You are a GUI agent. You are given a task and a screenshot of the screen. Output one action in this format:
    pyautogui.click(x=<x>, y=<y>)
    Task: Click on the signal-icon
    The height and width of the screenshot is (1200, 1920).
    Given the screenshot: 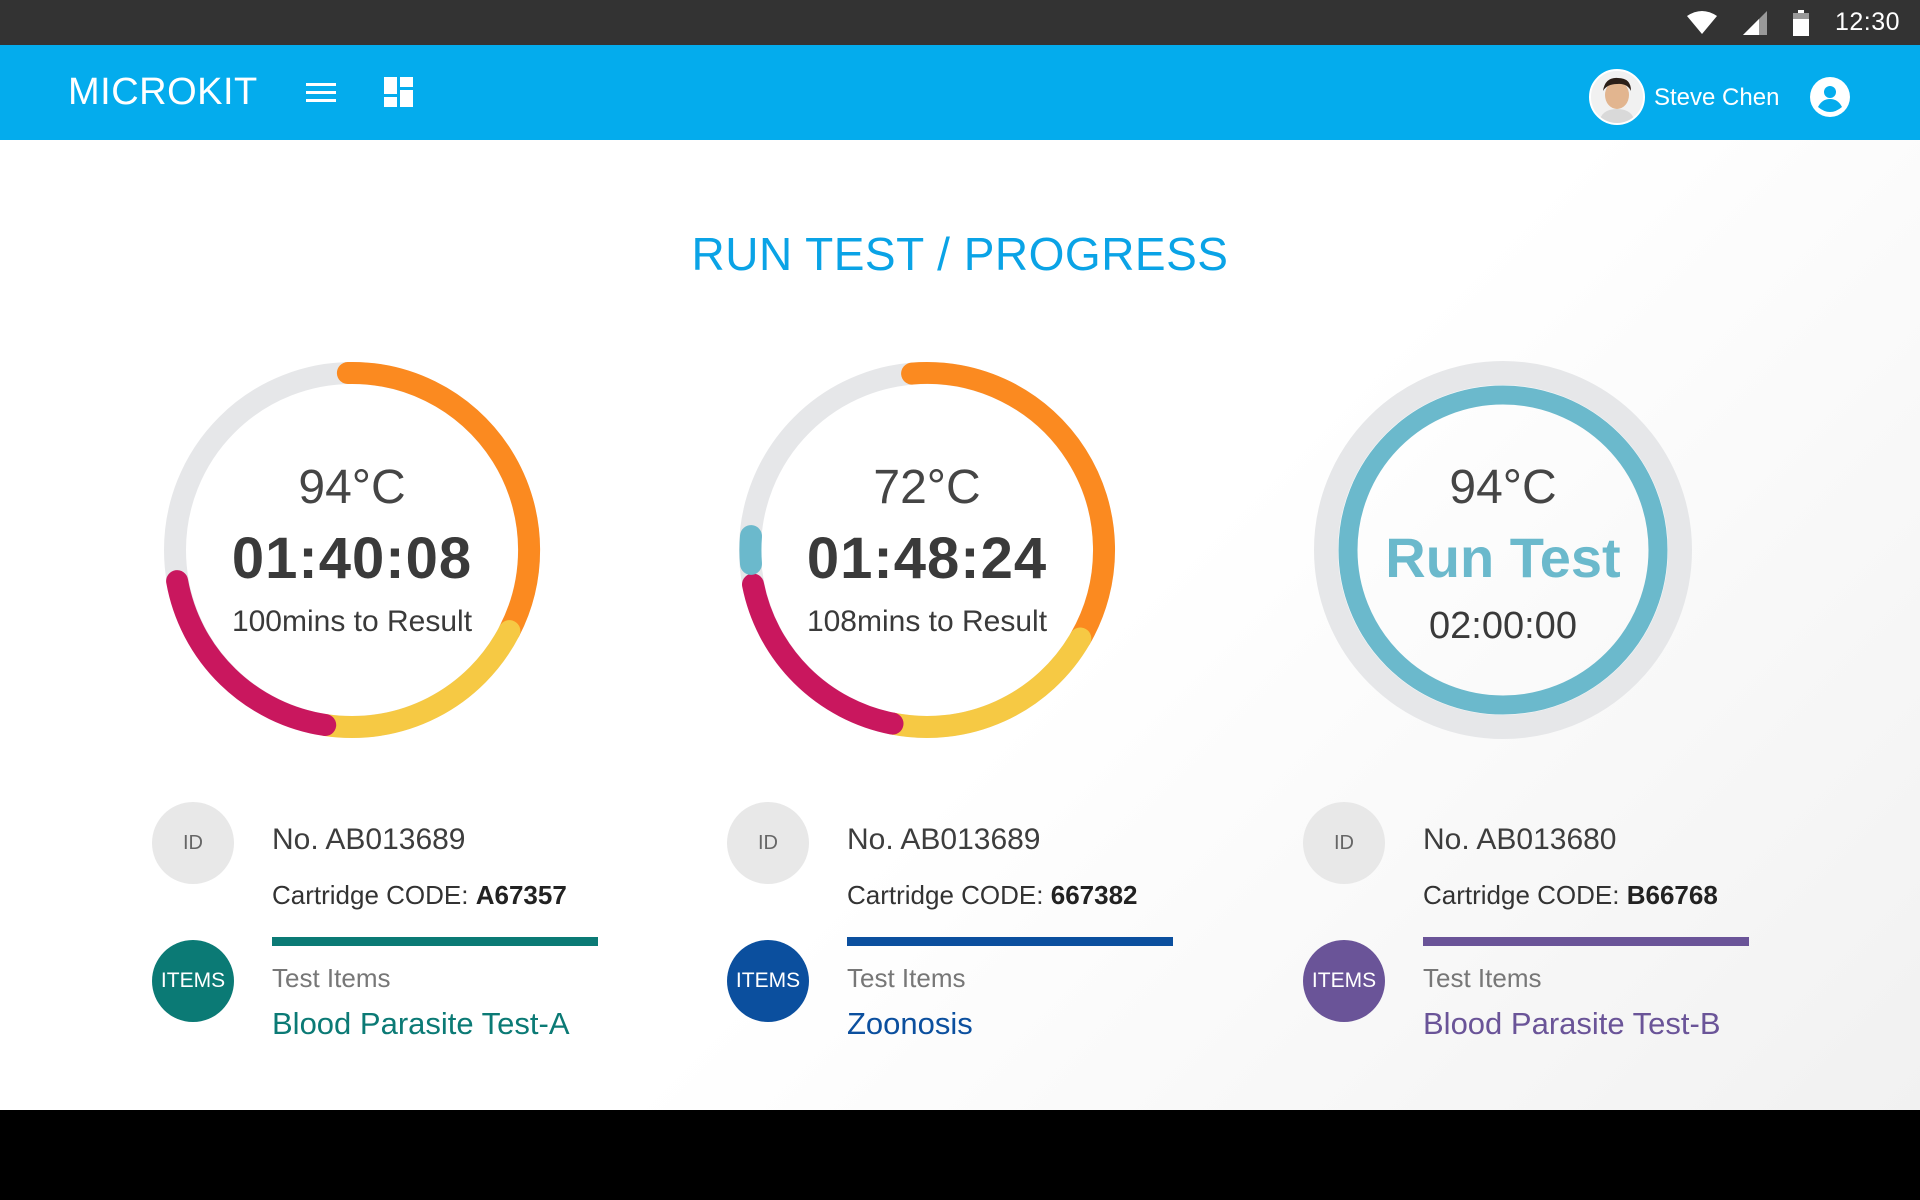 What is the action you would take?
    pyautogui.click(x=1754, y=22)
    